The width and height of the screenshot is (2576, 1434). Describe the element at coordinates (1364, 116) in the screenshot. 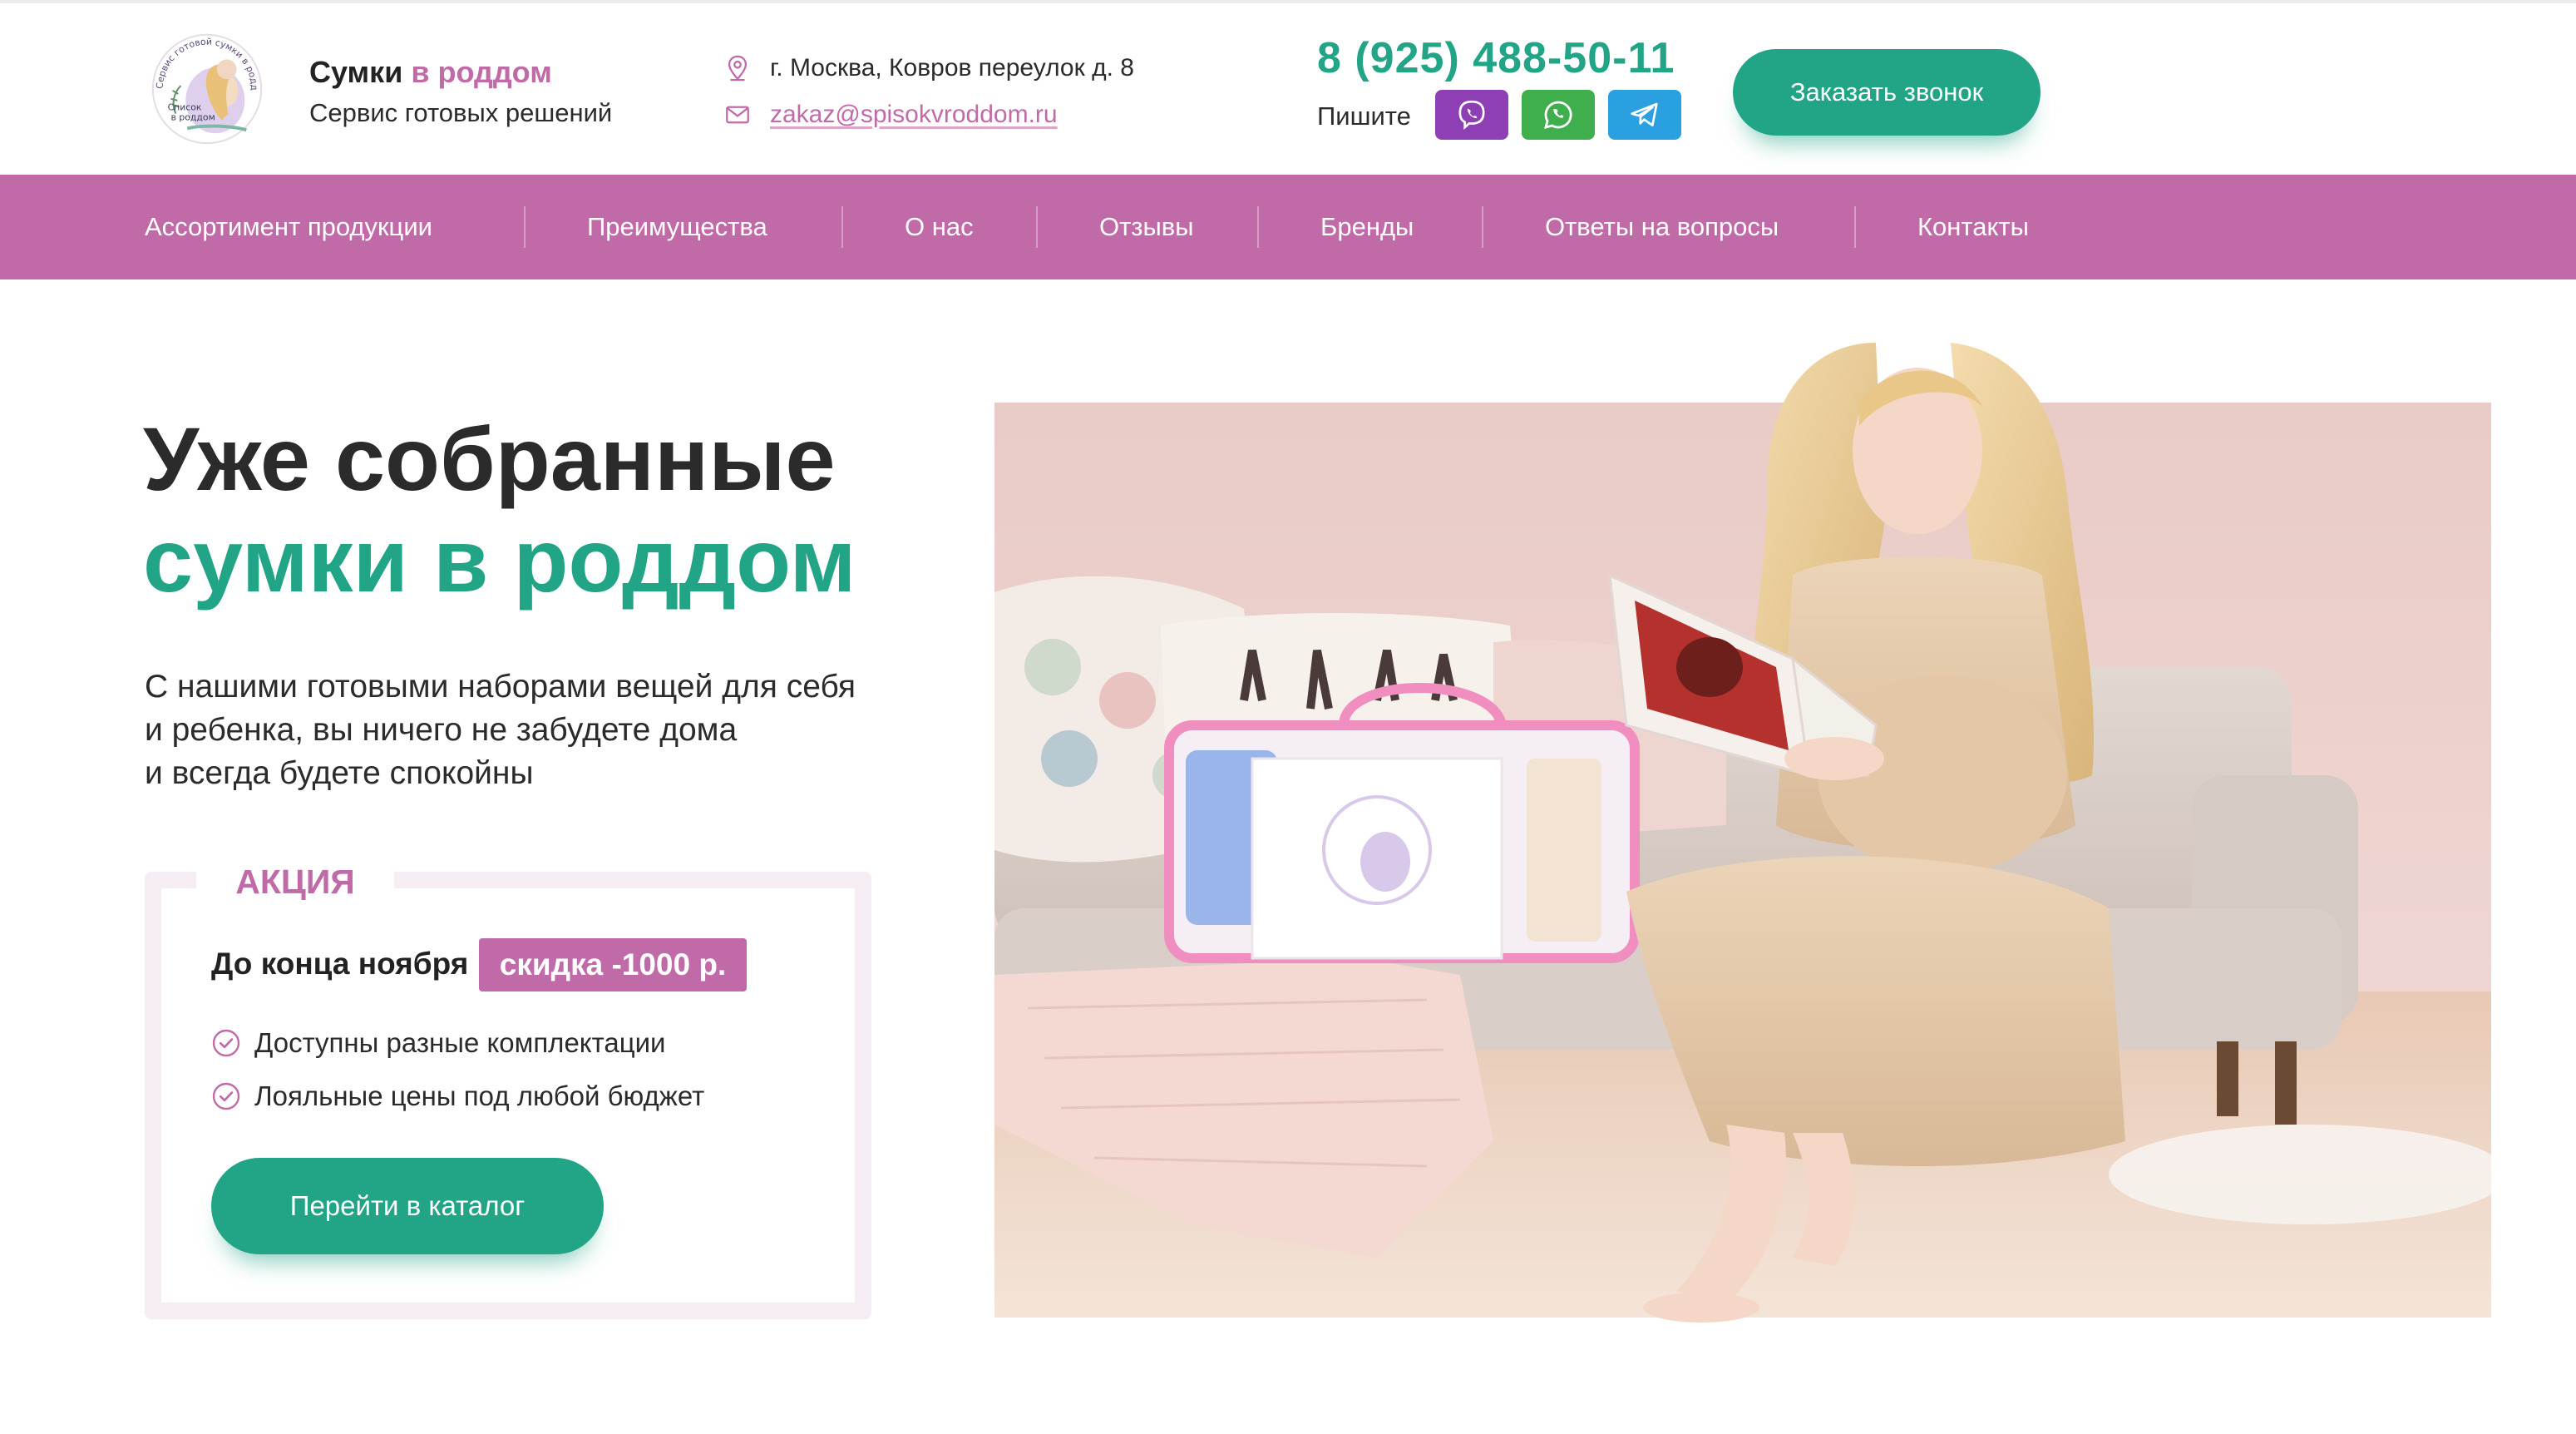

I see `write-us-label: Пишите` at that location.